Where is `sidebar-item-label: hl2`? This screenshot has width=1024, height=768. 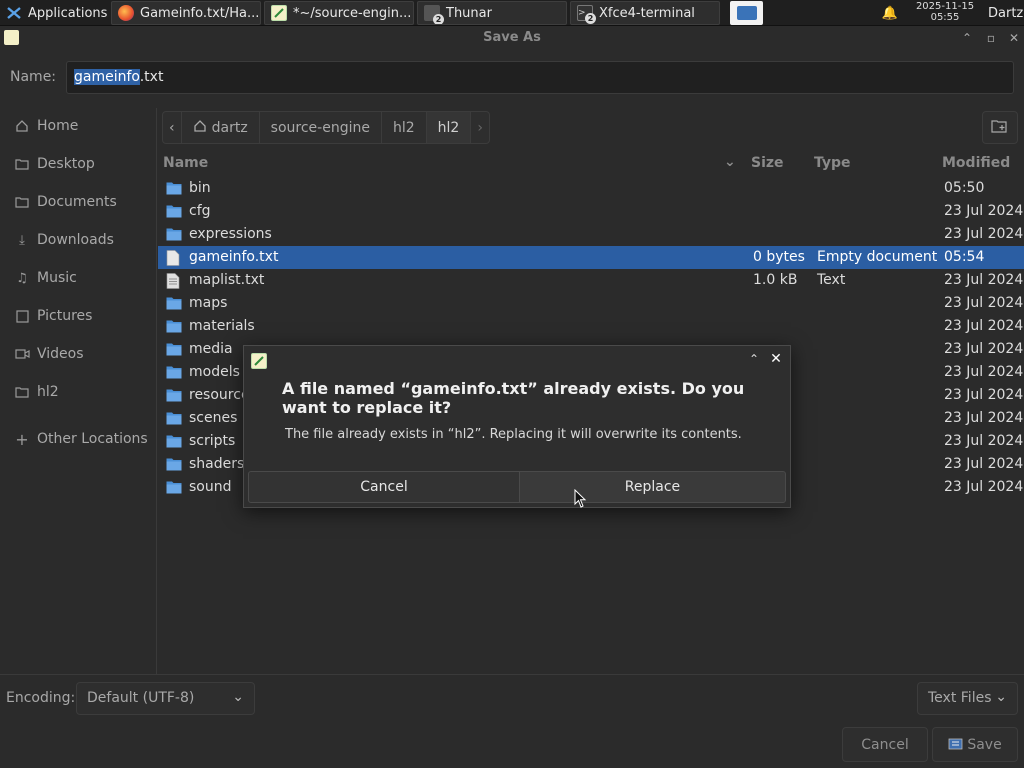 sidebar-item-label: hl2 is located at coordinates (48, 392).